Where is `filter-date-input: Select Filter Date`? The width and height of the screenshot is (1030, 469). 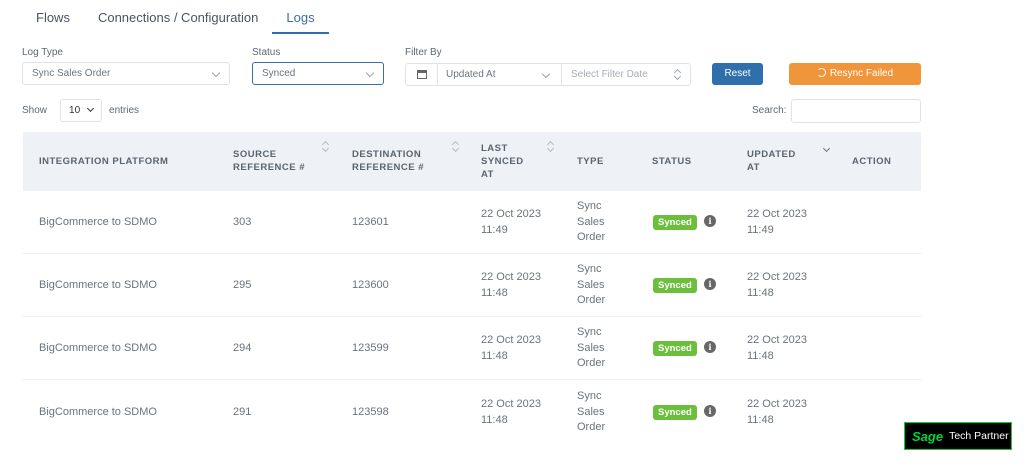 filter-date-input: Select Filter Date is located at coordinates (626, 74).